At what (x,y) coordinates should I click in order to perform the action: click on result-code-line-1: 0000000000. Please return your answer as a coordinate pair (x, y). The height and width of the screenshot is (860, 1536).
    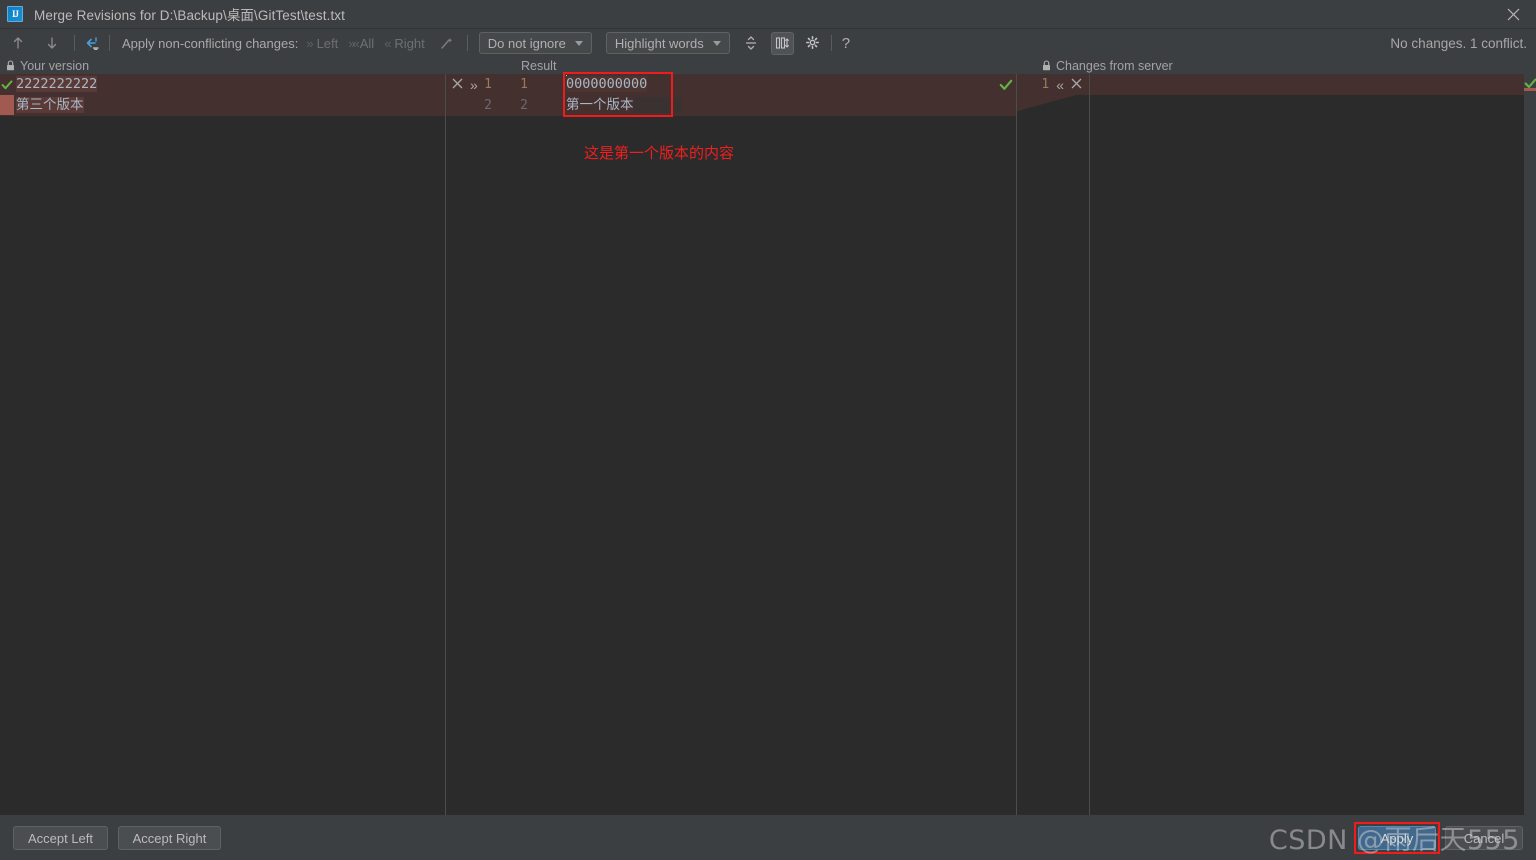
    Looking at the image, I should click on (607, 84).